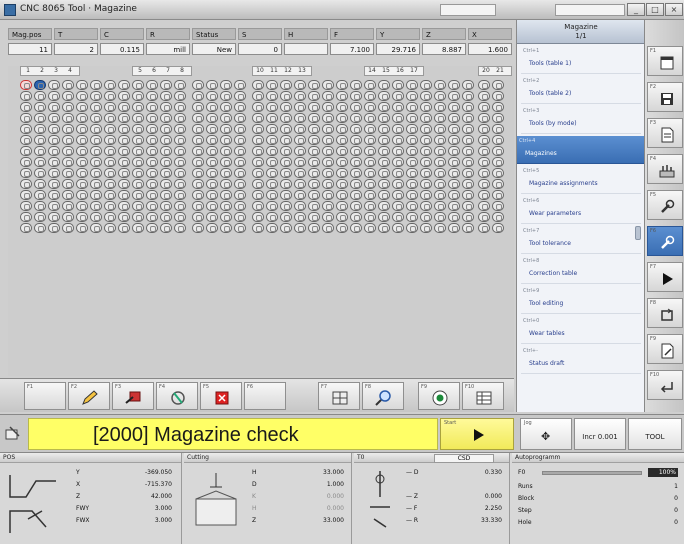 This screenshot has width=684, height=544. I want to click on menu-item-magazine-assignments: Ctrl+5 Magazine assignments, so click(581, 180).